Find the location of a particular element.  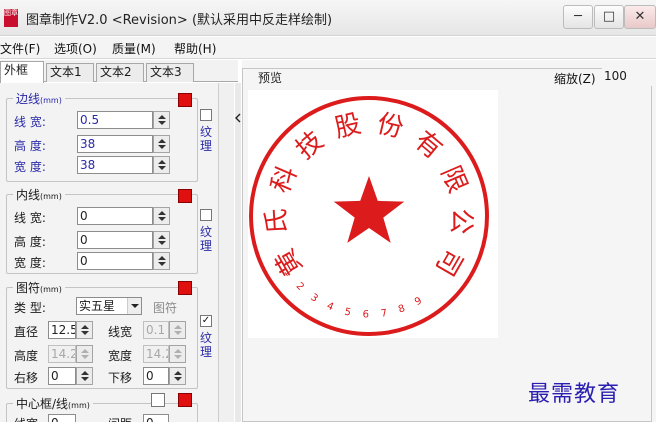

inner-height-label: 高 度: is located at coordinates (30, 242).